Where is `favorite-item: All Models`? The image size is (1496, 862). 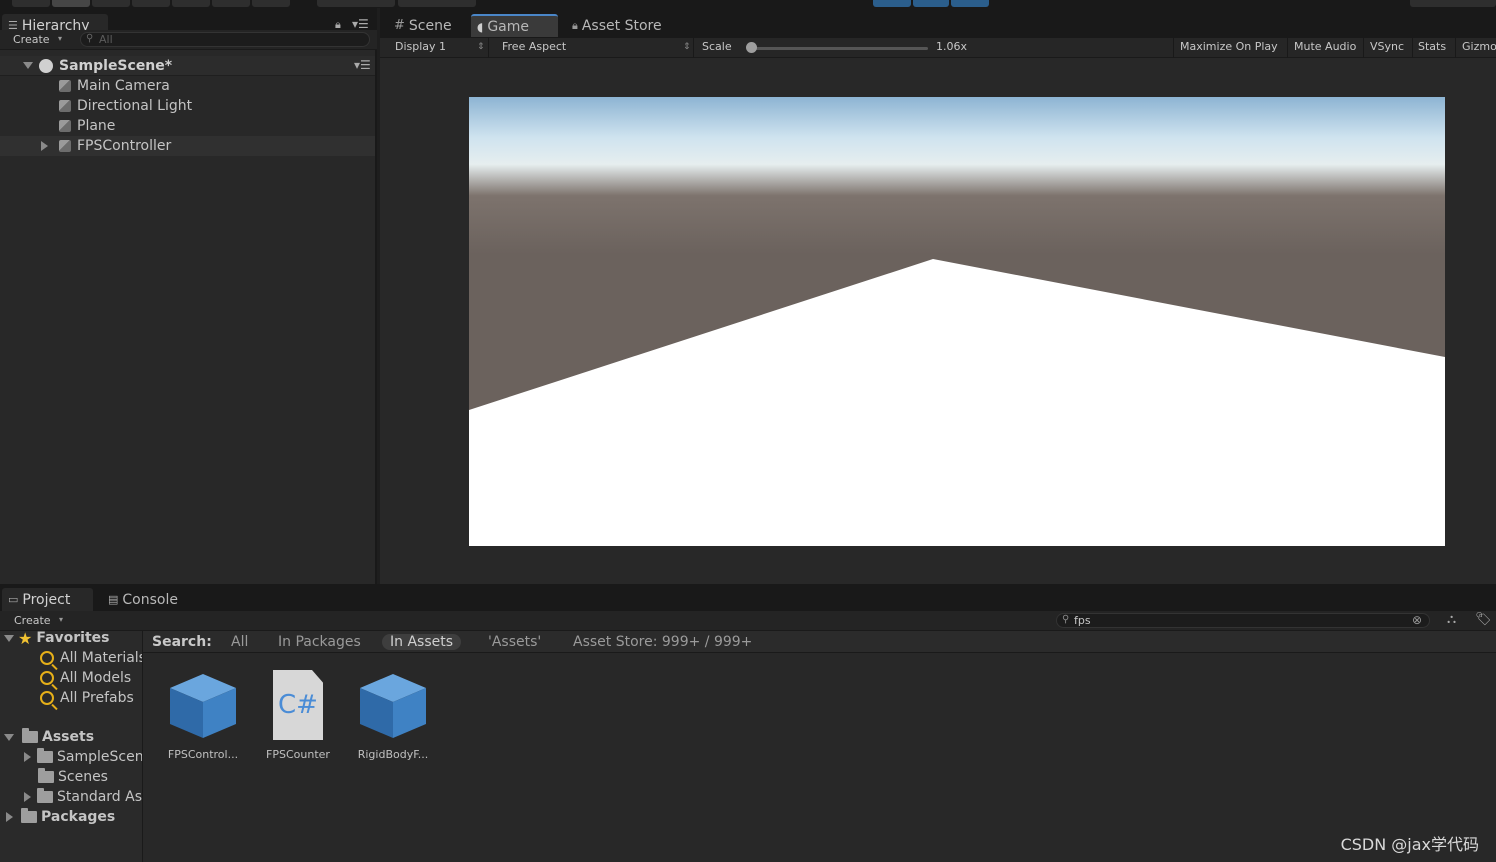
favorite-item: All Models is located at coordinates (85, 678).